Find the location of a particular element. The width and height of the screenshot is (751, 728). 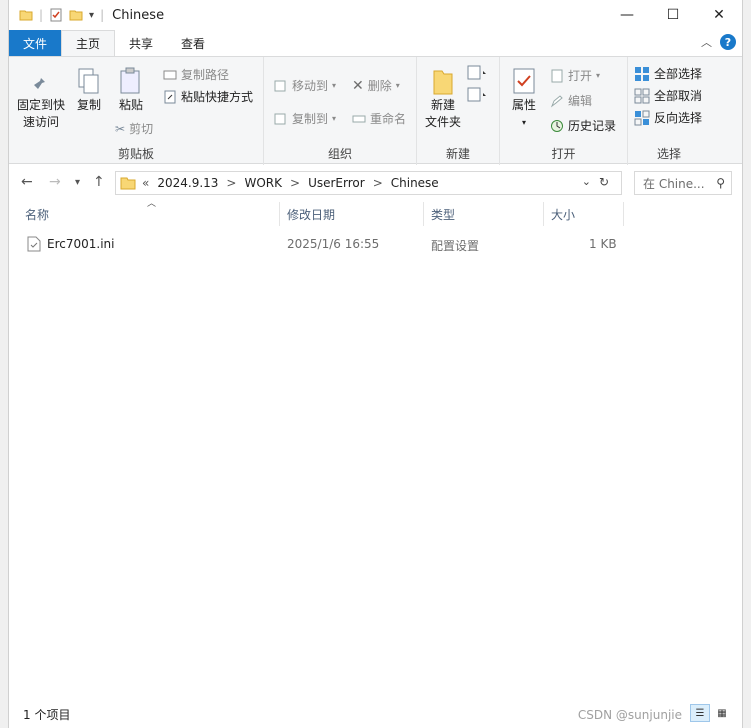

invert-selection-label: 反向选择 is located at coordinates (678, 118).